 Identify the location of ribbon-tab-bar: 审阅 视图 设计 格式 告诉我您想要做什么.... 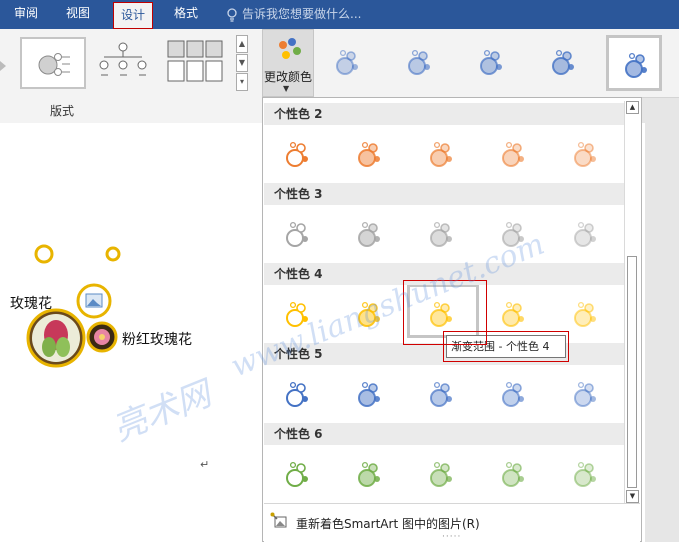
(339, 14).